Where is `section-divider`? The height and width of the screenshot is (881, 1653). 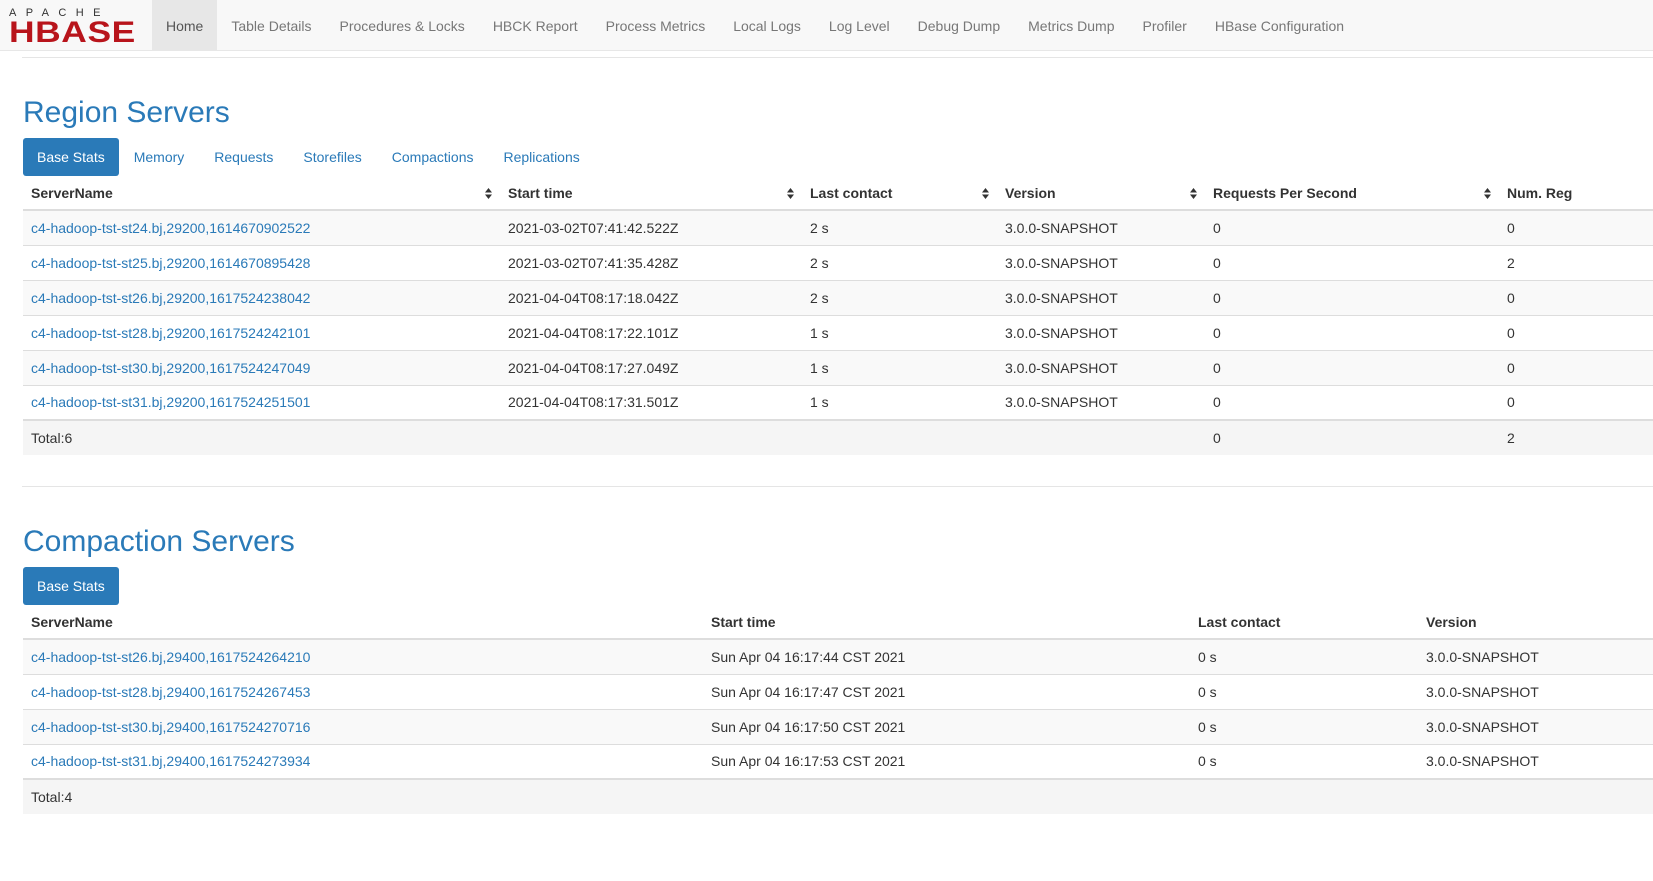
section-divider is located at coordinates (837, 486).